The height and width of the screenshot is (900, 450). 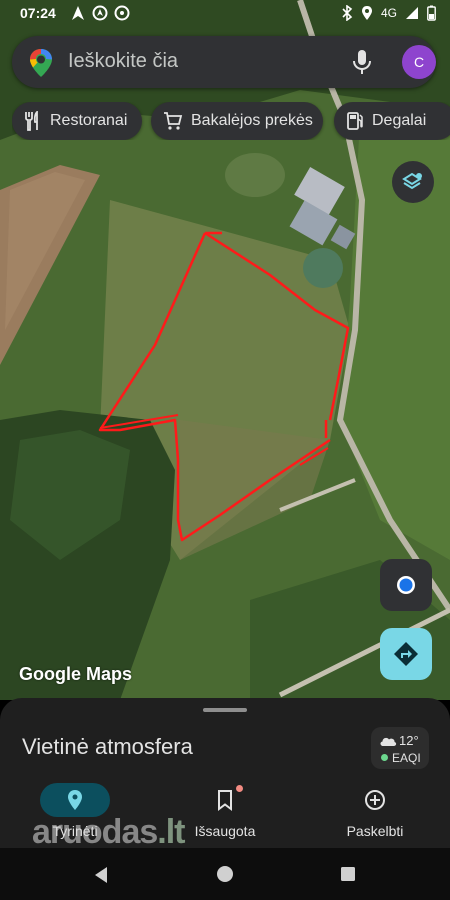 I want to click on notification-dot, so click(x=239, y=788).